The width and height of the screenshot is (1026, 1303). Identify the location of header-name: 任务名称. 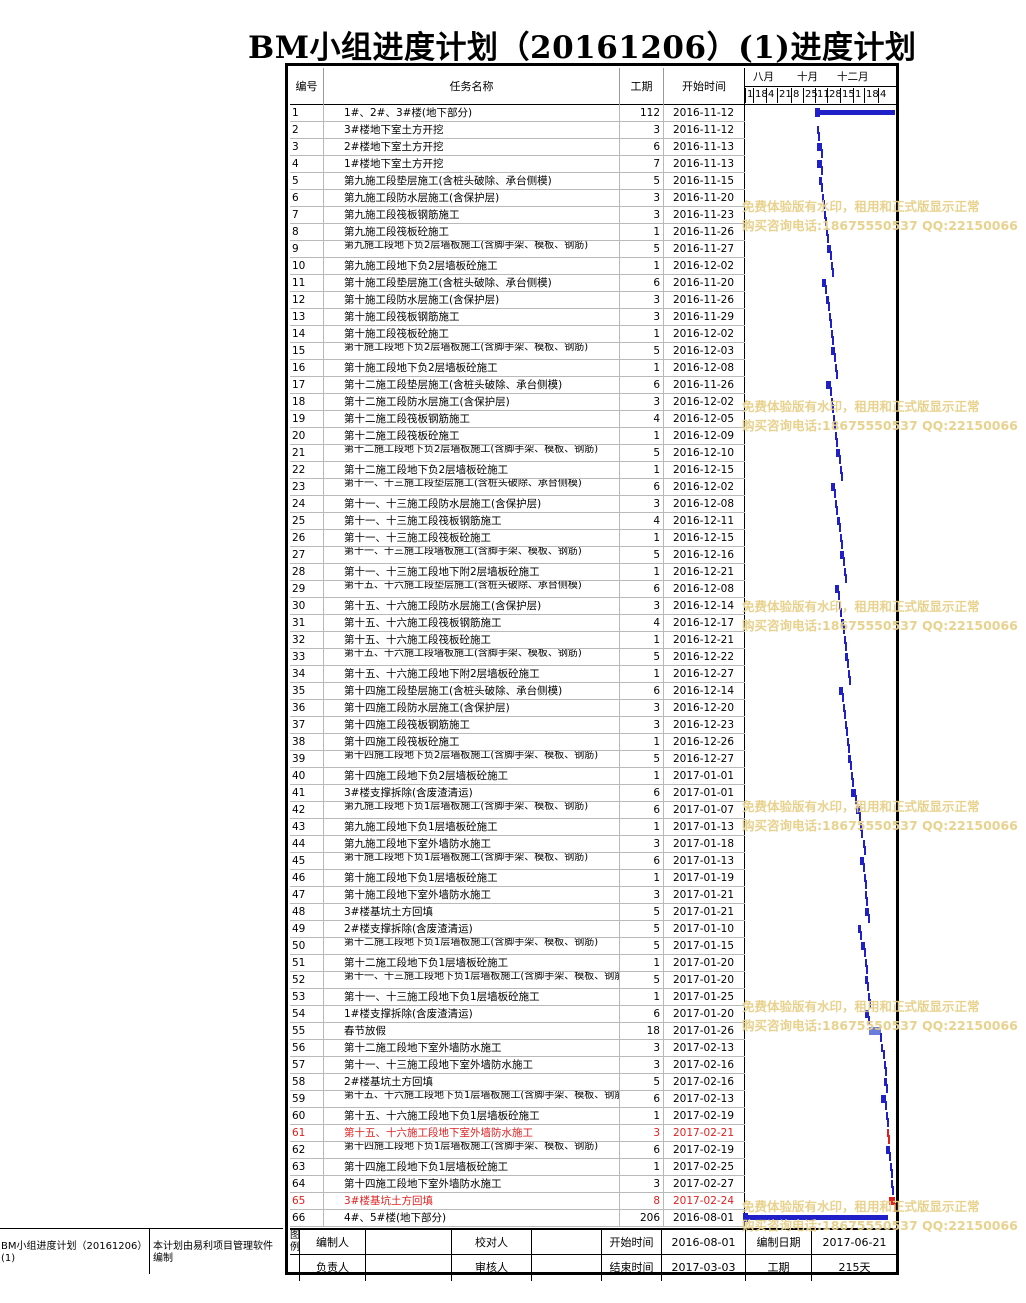
(472, 86).